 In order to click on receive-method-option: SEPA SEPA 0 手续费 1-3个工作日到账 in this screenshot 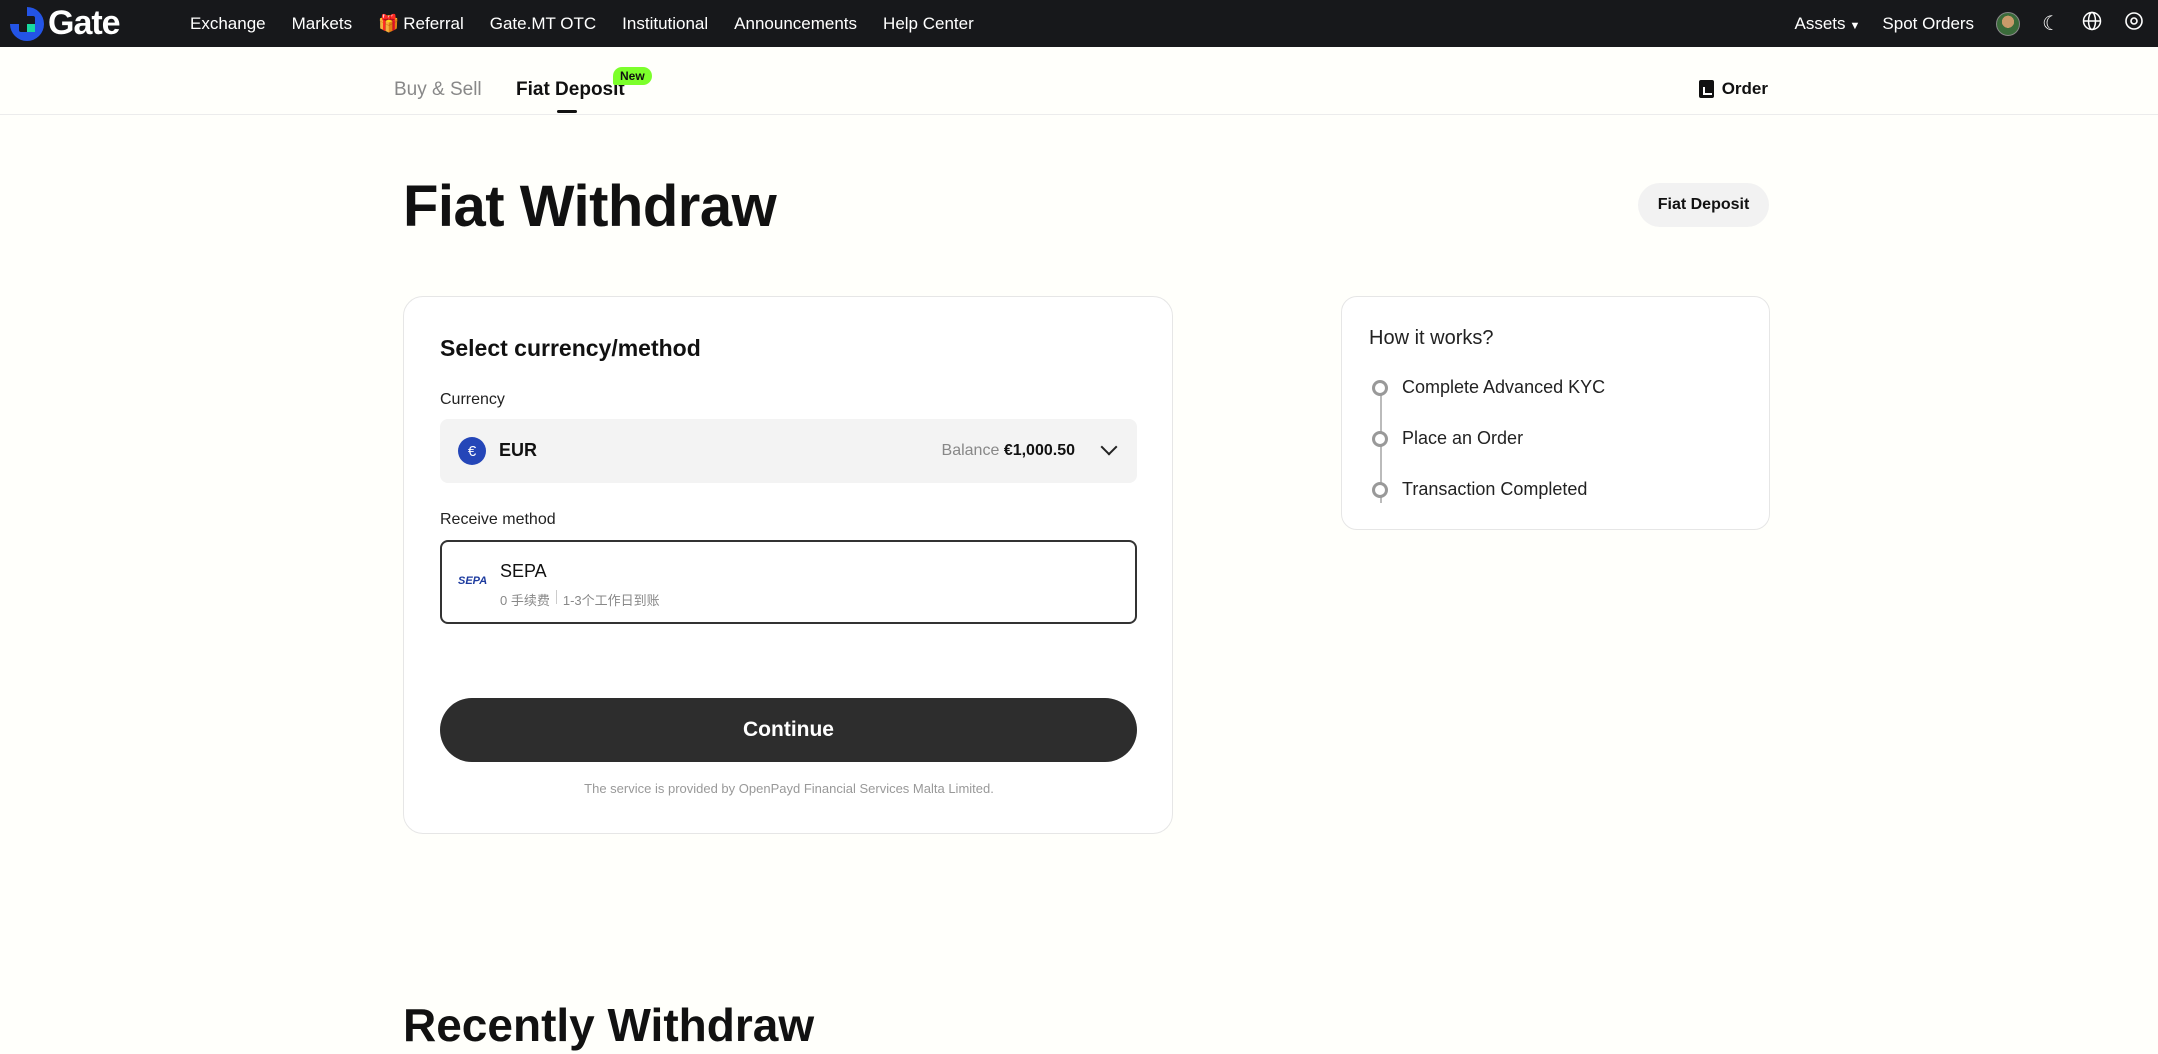, I will do `click(788, 582)`.